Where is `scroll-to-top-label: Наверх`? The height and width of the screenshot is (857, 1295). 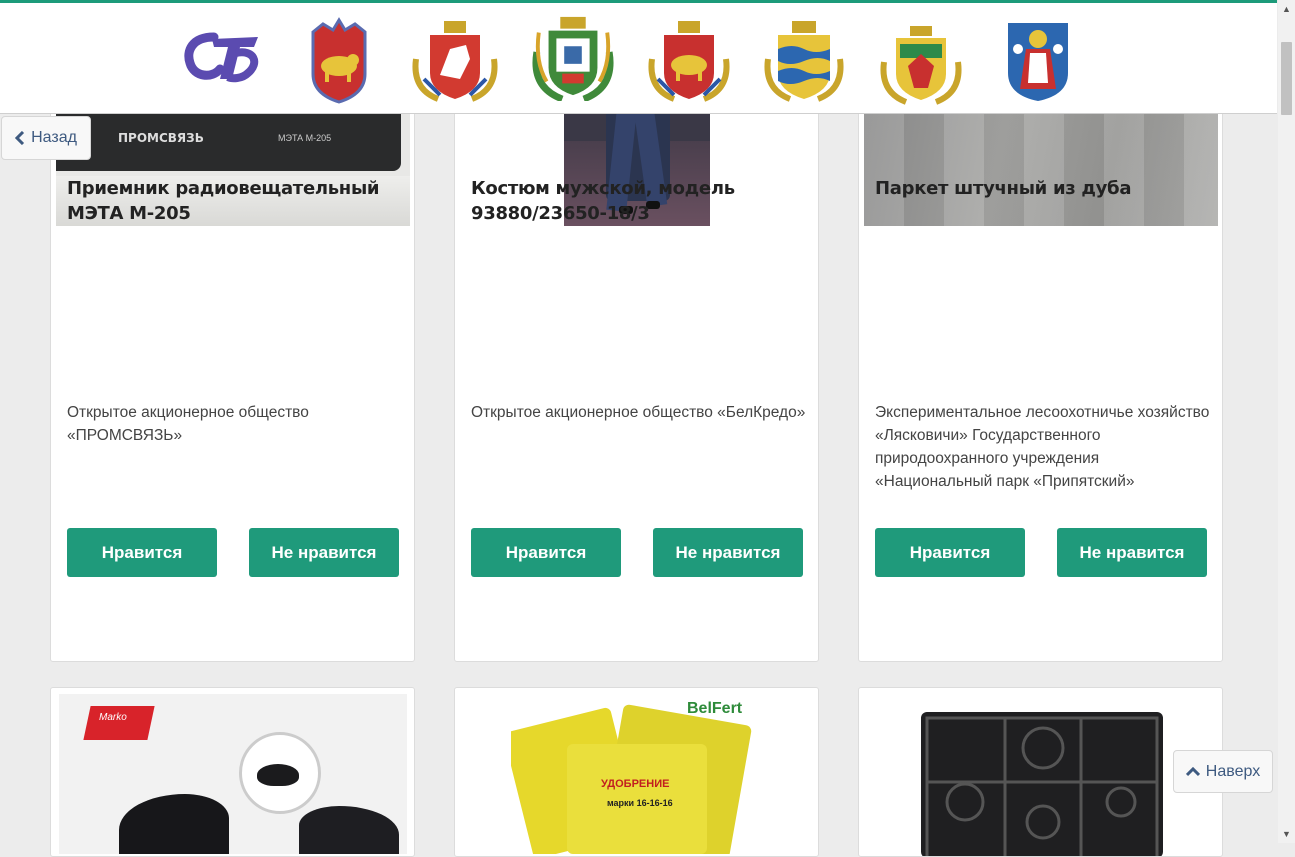
scroll-to-top-label: Наверх is located at coordinates (1233, 771).